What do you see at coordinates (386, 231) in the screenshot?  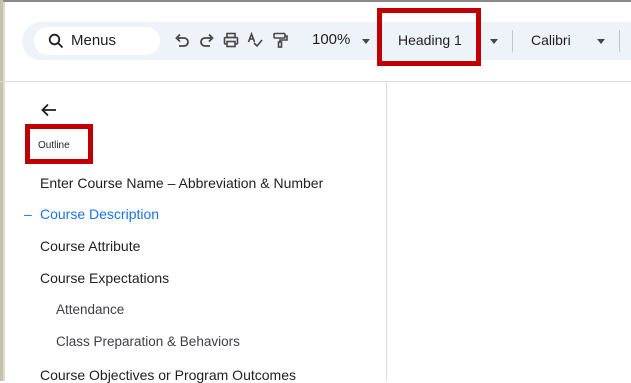 I see `outline-panel-divider` at bounding box center [386, 231].